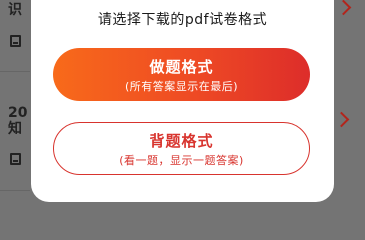 Image resolution: width=365 pixels, height=240 pixels. Describe the element at coordinates (15, 129) in the screenshot. I see `list-item-title: 知` at that location.